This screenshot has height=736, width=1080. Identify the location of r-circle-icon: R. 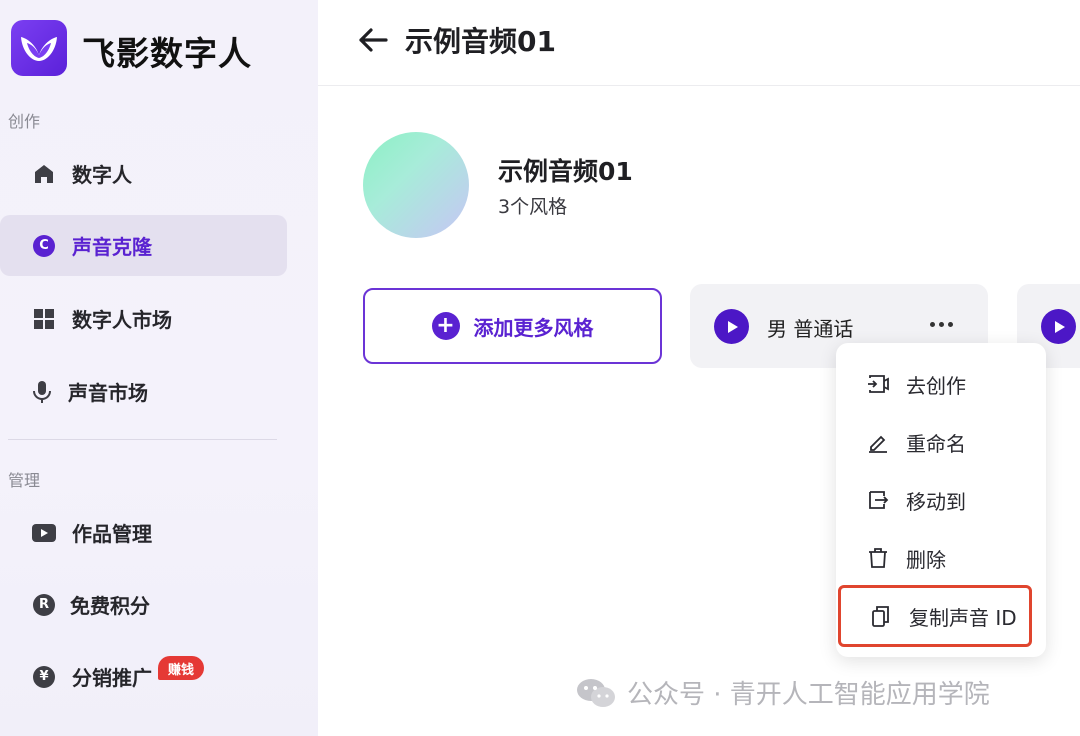
(44, 605).